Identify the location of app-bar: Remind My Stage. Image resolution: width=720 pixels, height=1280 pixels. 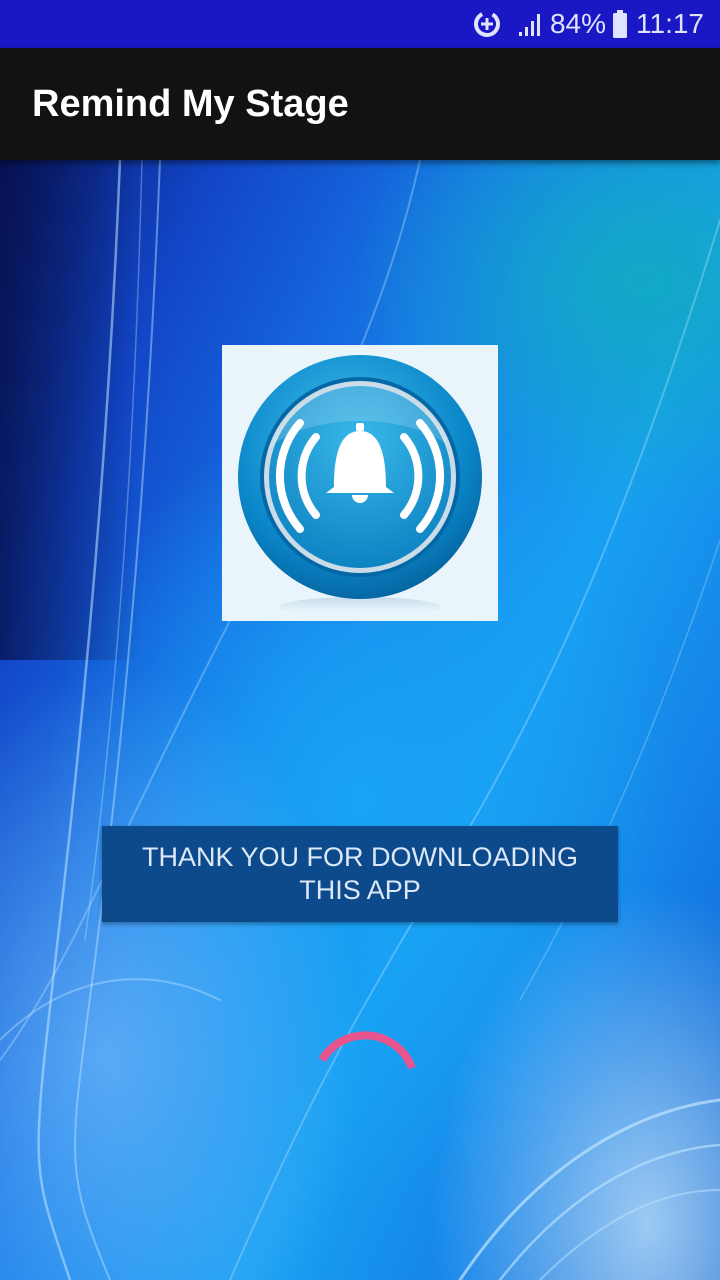
(360, 104).